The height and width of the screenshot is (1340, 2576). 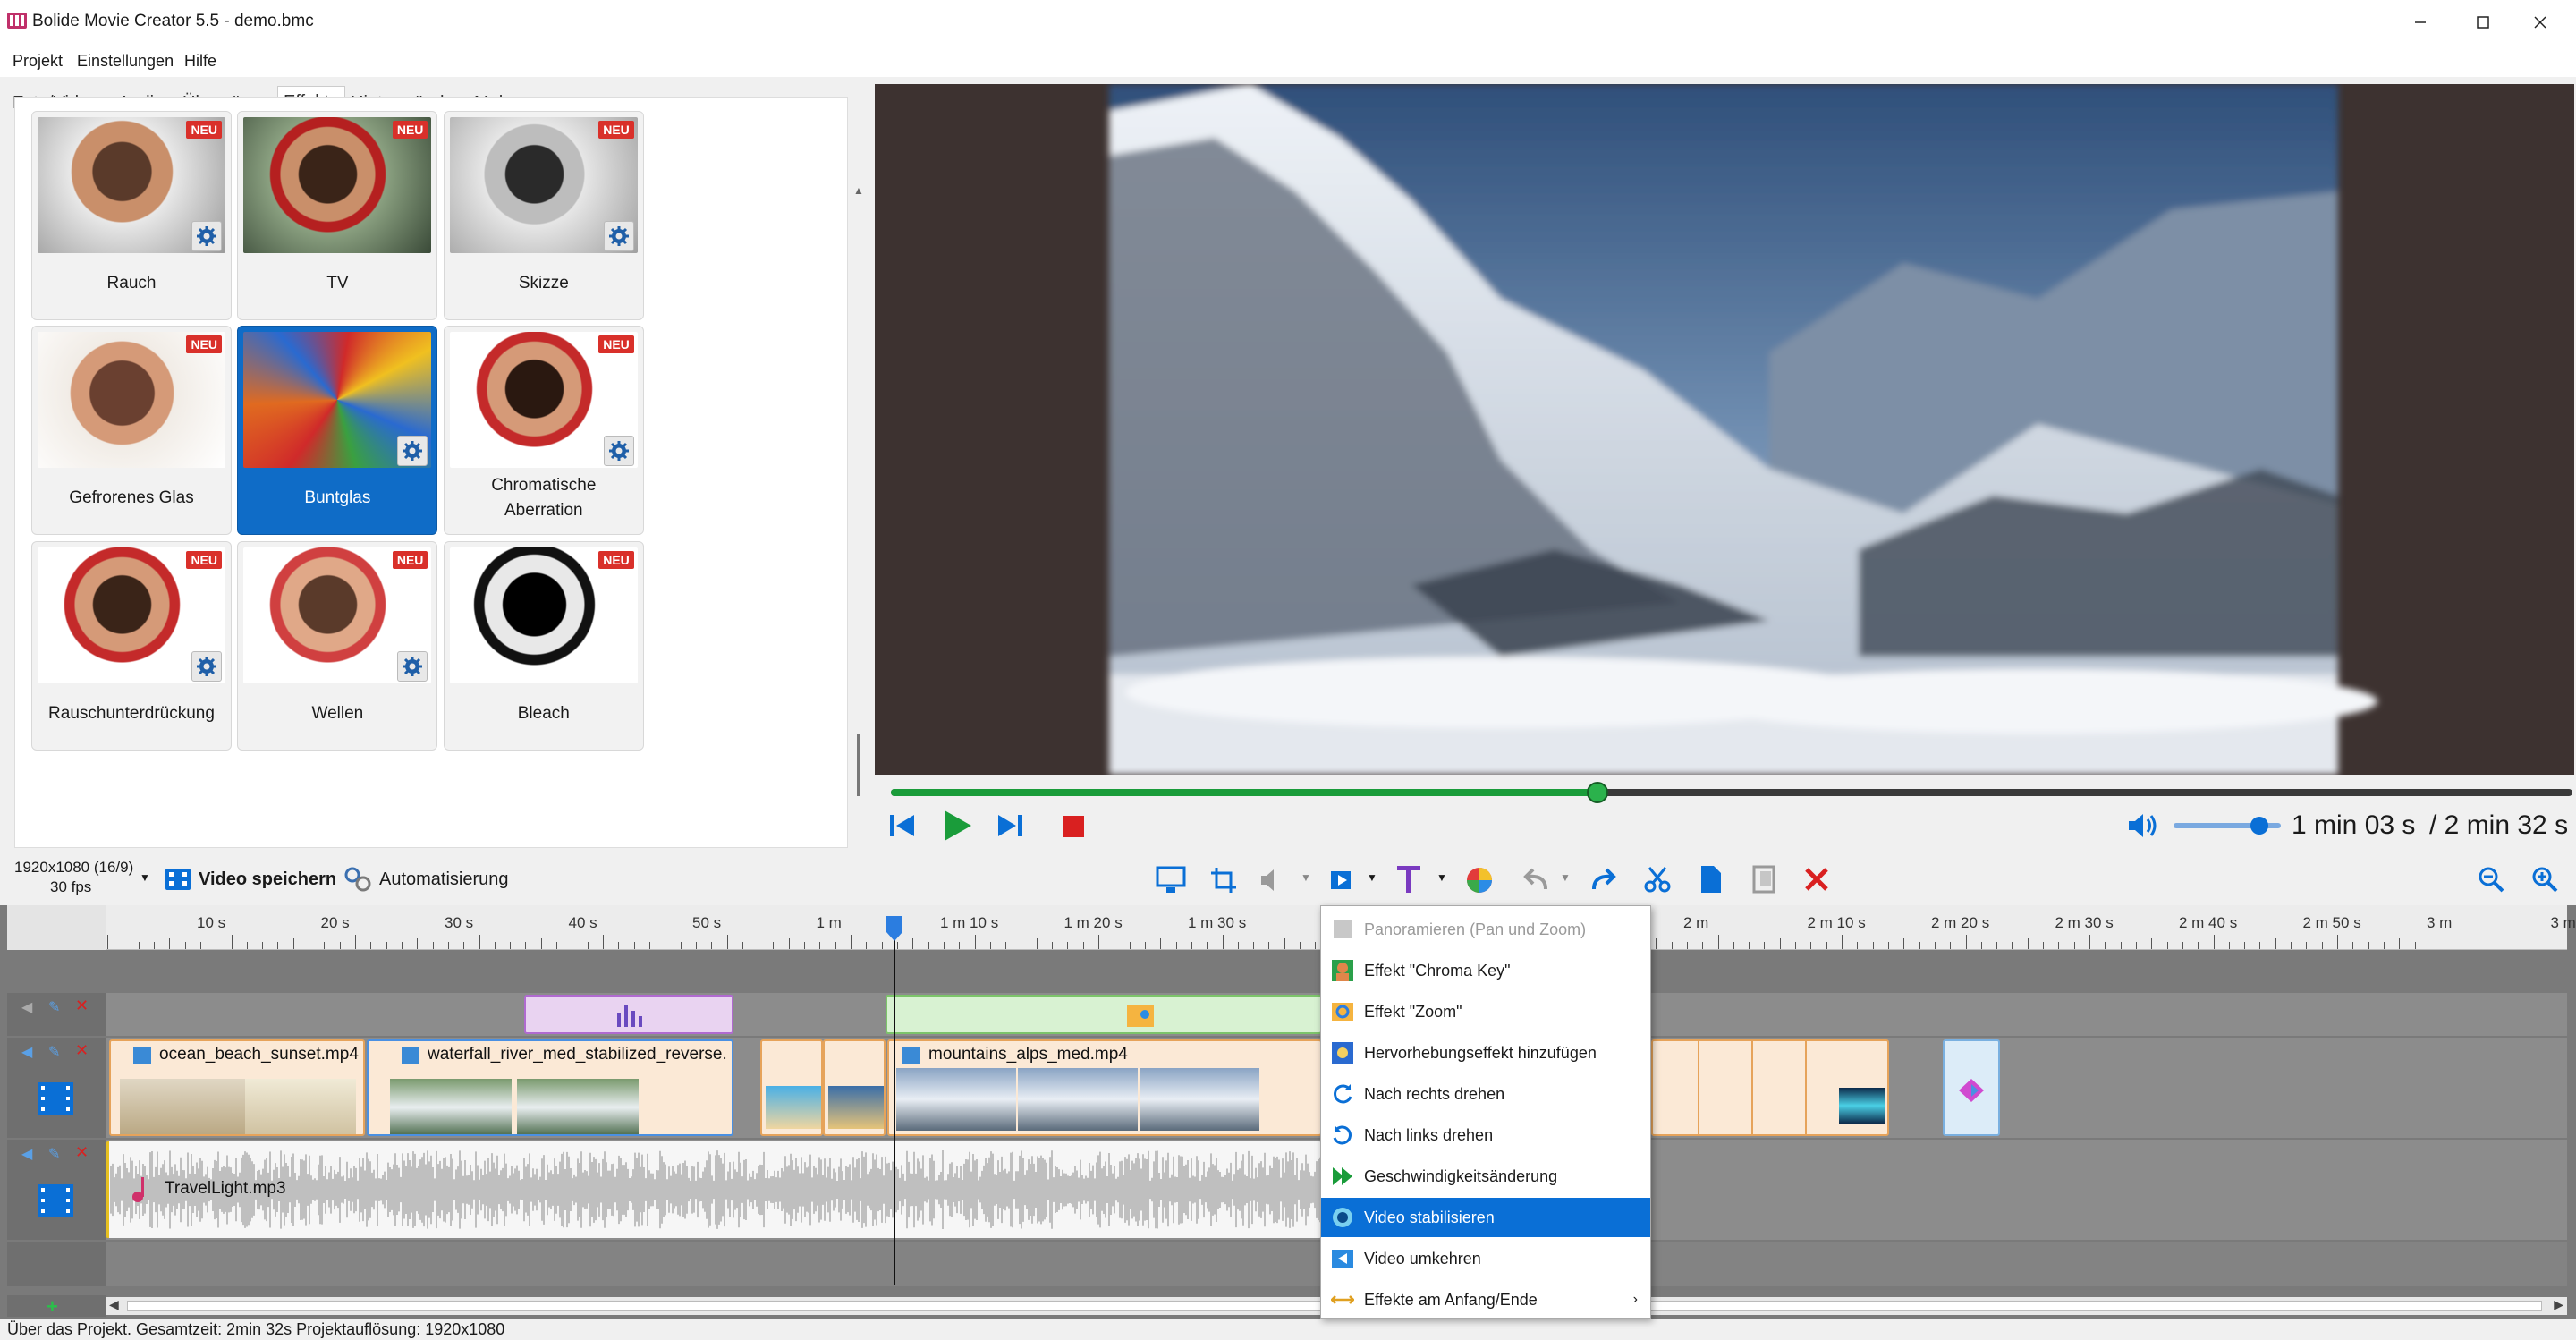 I want to click on redo-icon, so click(x=1604, y=880).